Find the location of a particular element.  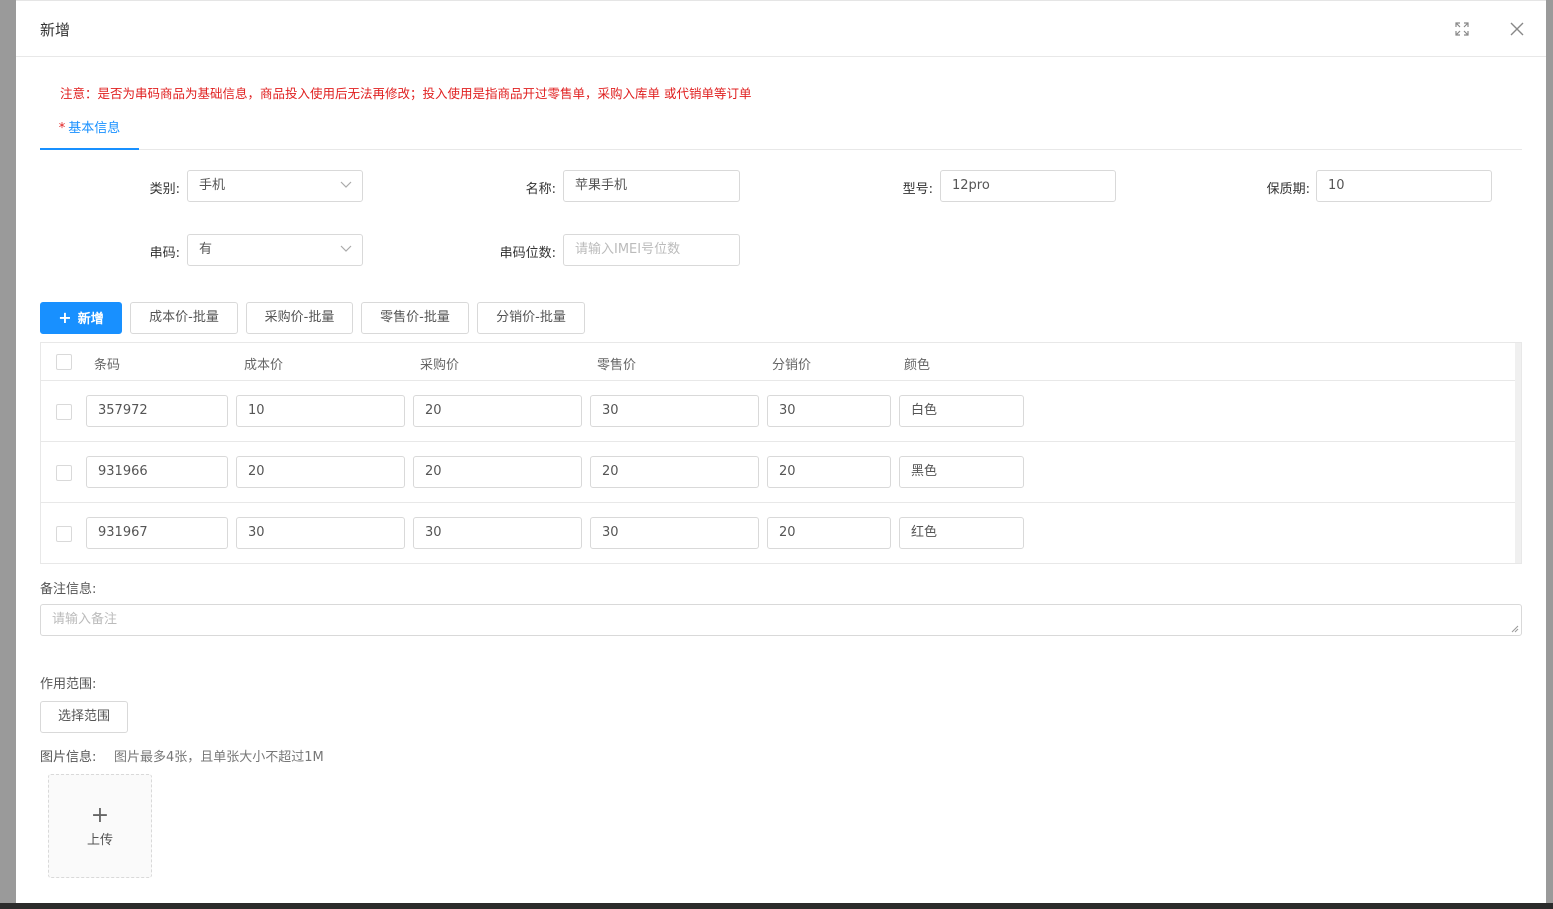

upload-label: 上传 is located at coordinates (99, 840).